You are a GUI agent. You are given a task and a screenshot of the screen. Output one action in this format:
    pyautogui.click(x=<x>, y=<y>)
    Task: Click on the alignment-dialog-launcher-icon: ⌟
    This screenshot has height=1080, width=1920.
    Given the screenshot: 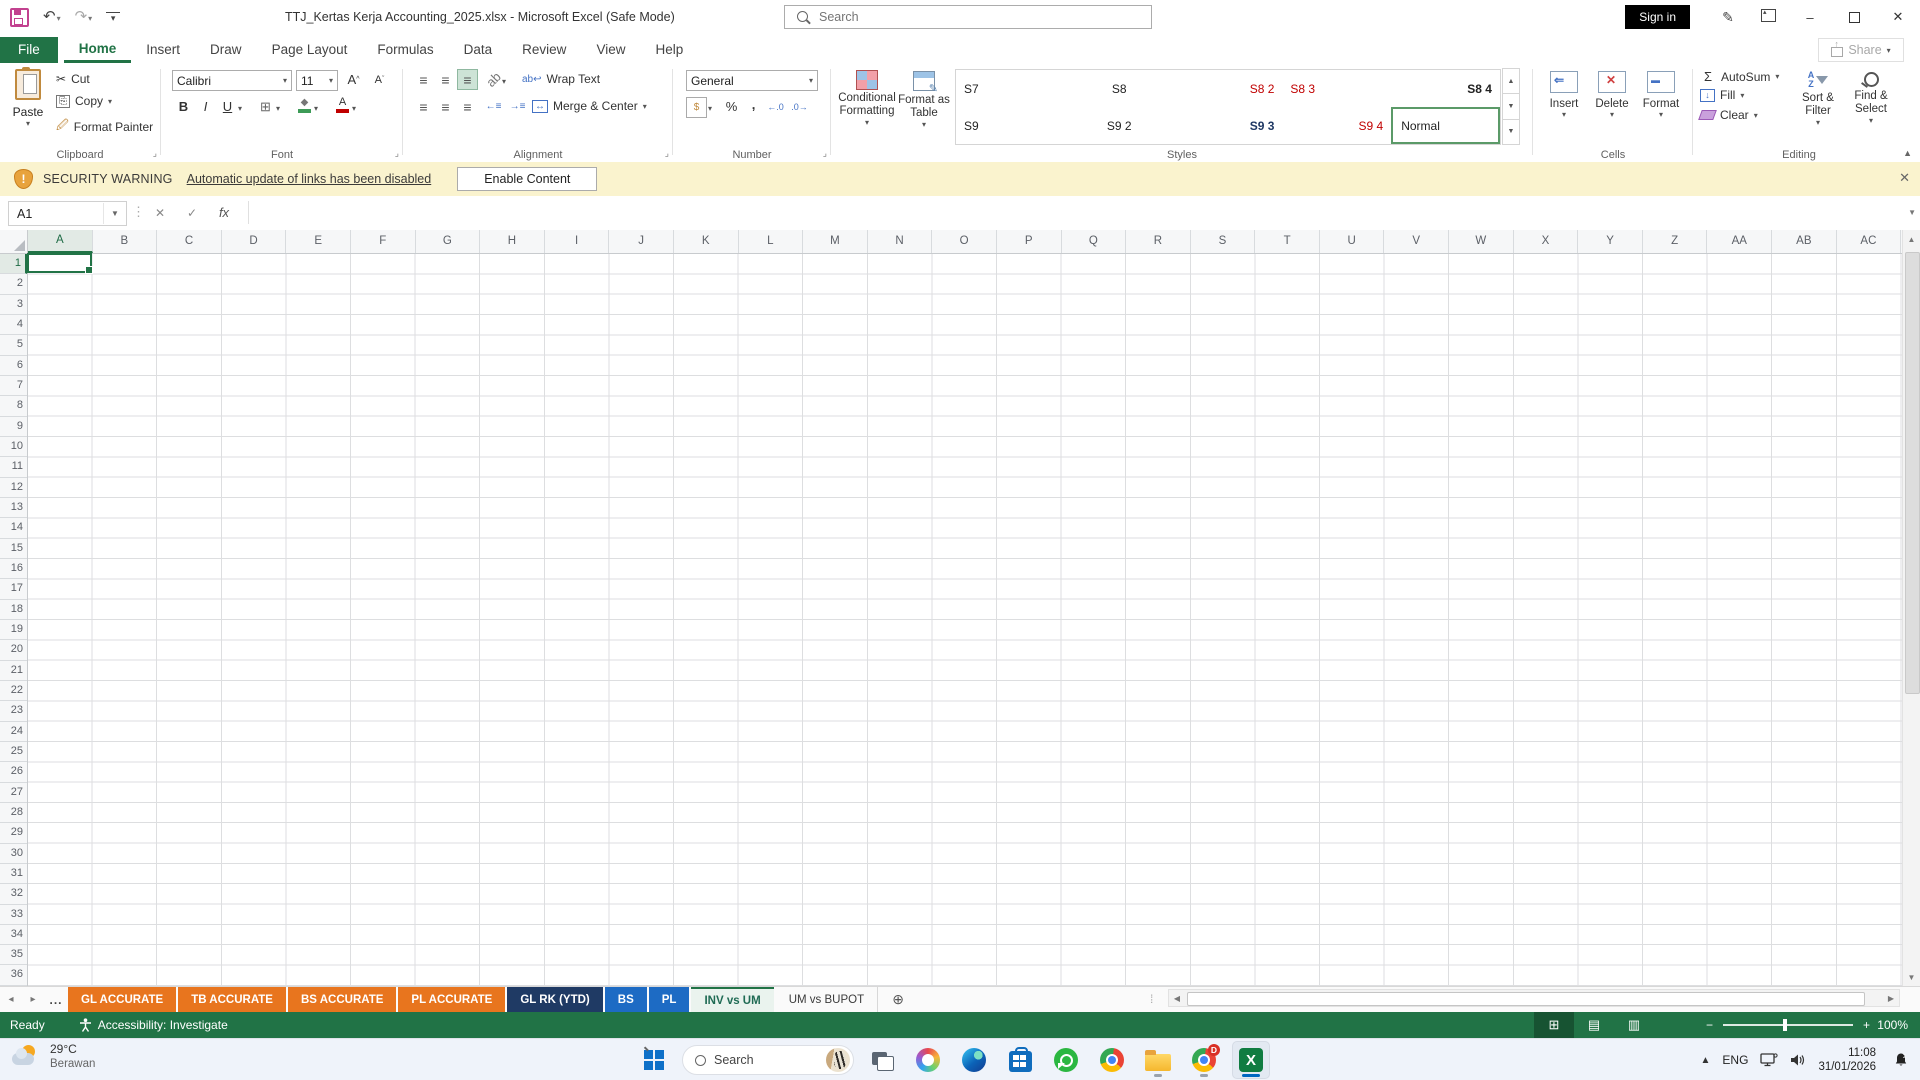 What is the action you would take?
    pyautogui.click(x=667, y=153)
    